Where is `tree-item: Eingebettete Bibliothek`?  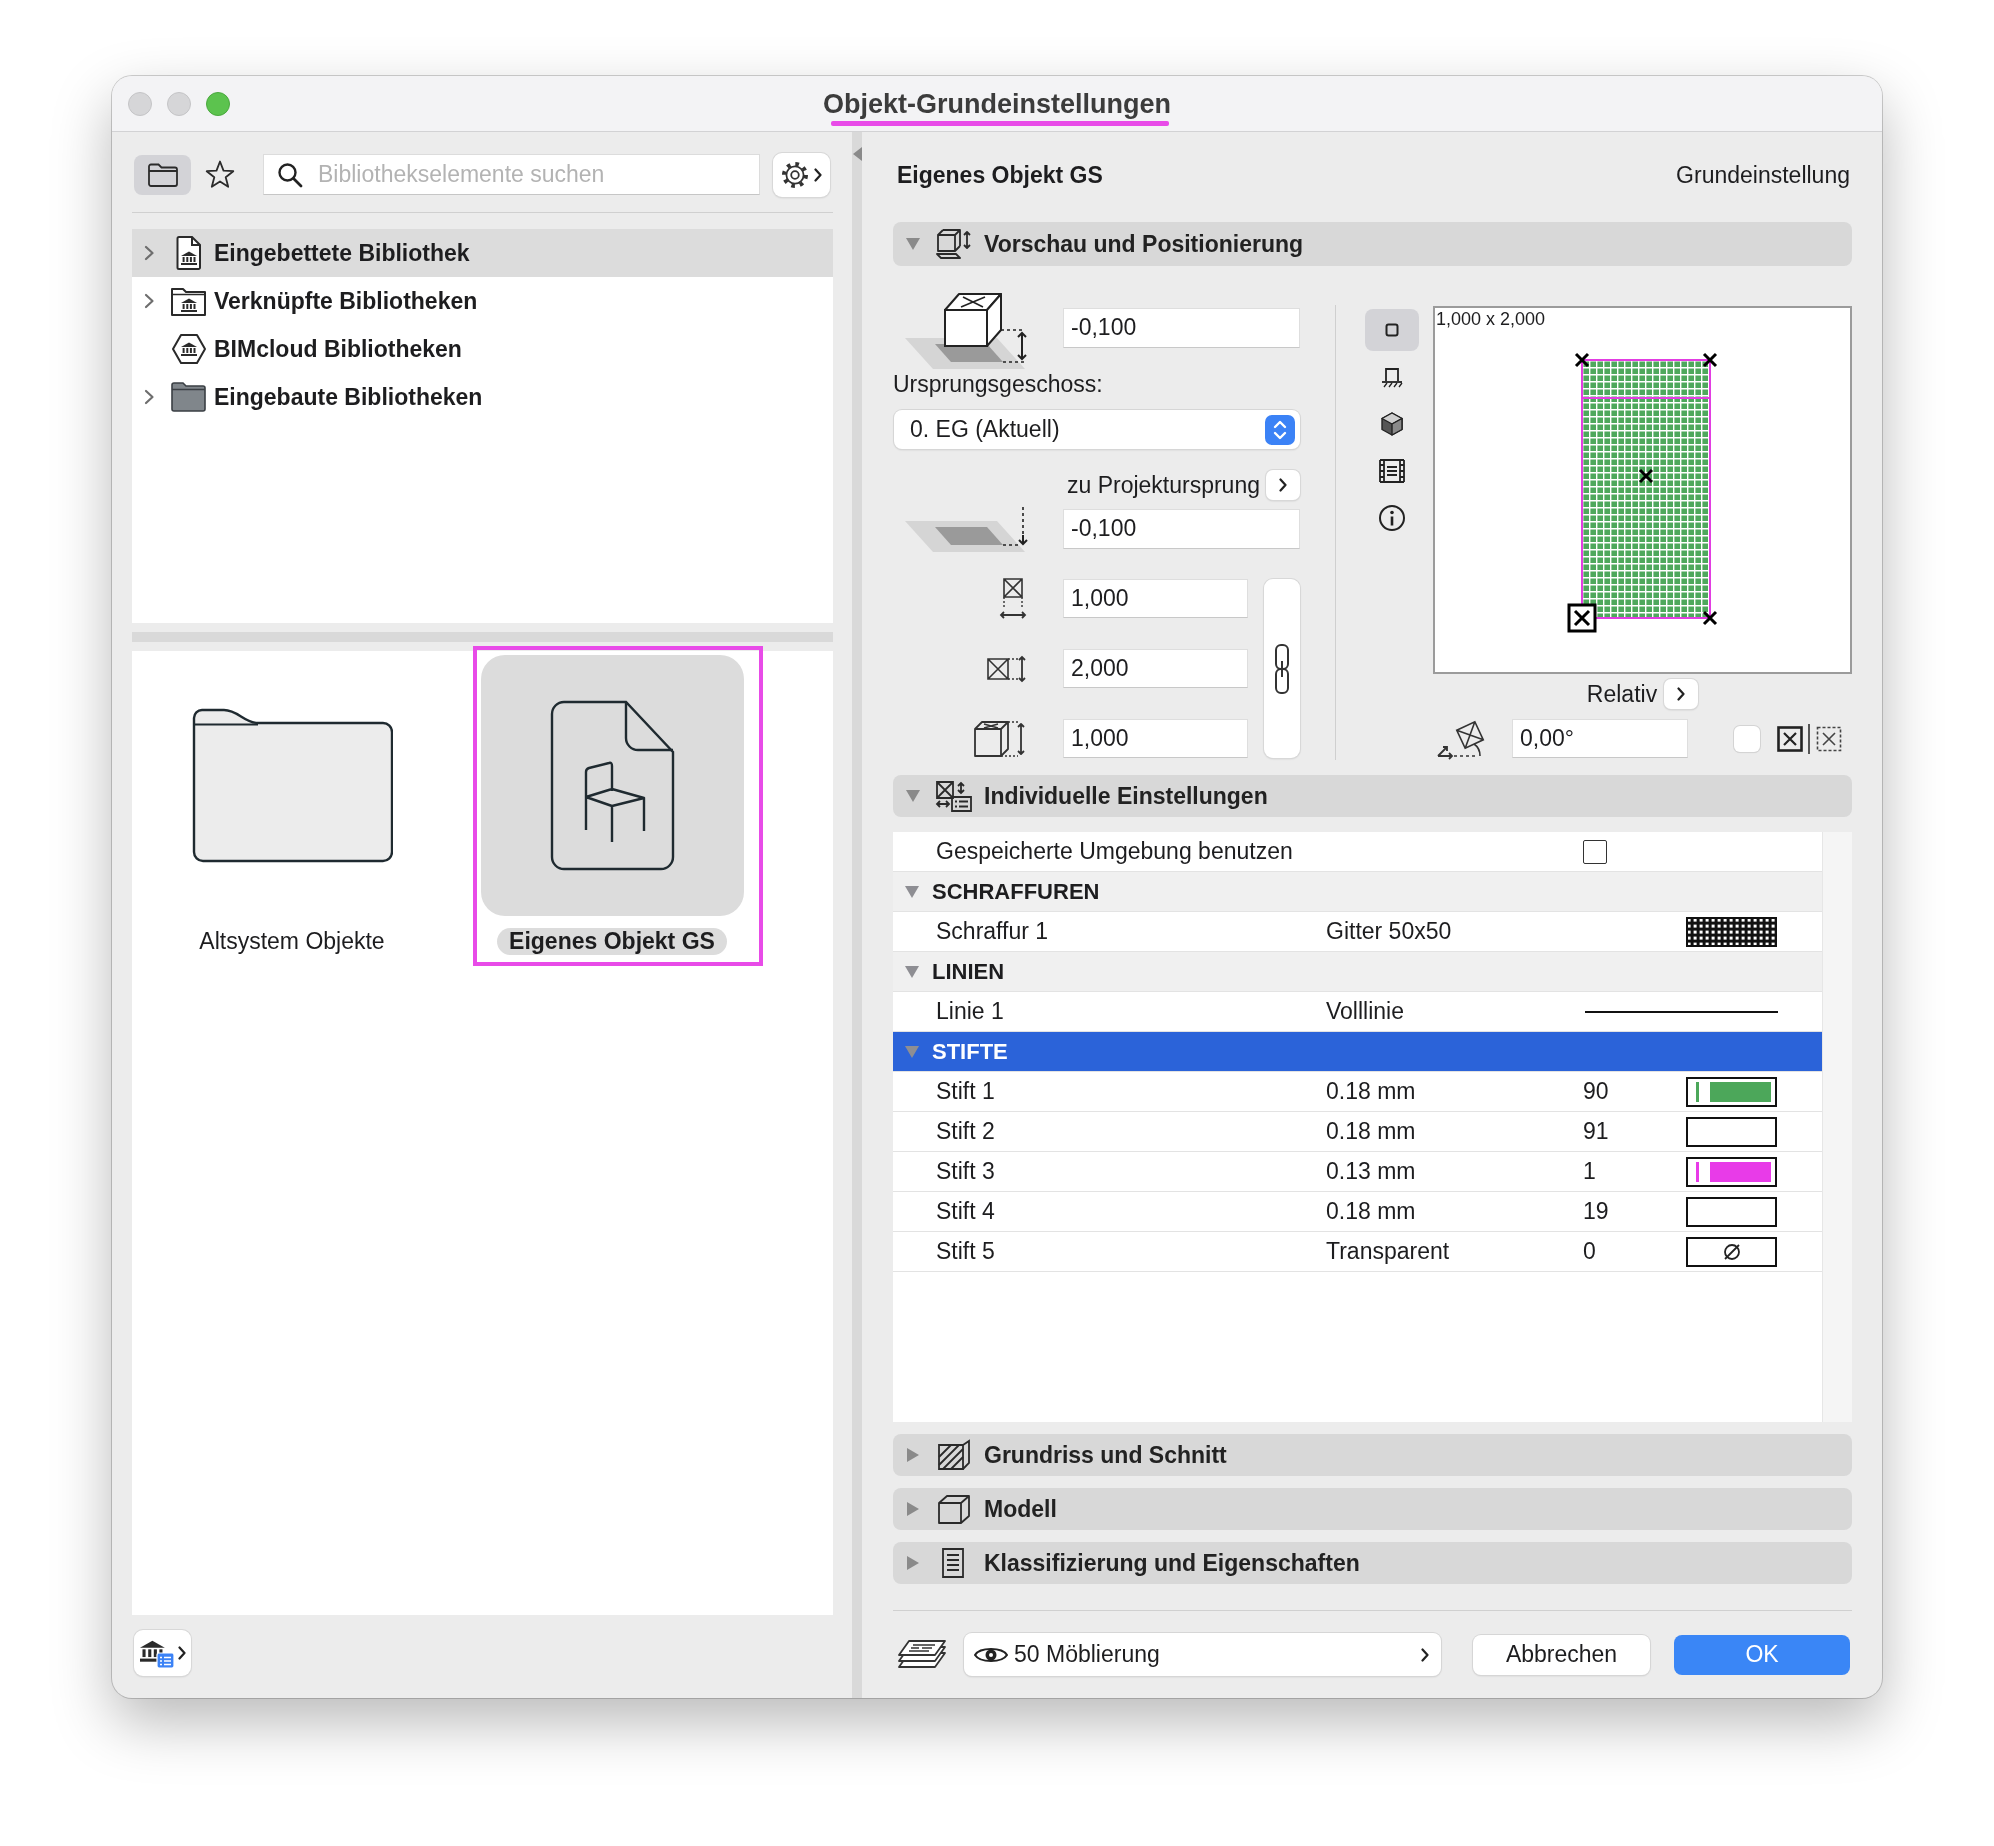
tree-item: Eingebettete Bibliothek is located at coordinates (482, 253).